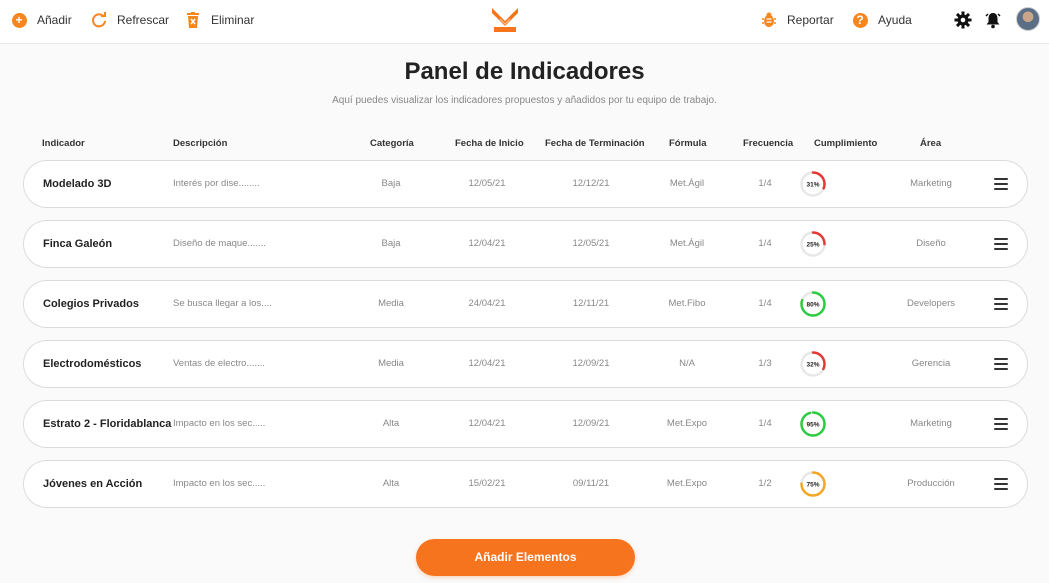 This screenshot has width=1049, height=583. I want to click on indicator-area: Producción, so click(931, 483).